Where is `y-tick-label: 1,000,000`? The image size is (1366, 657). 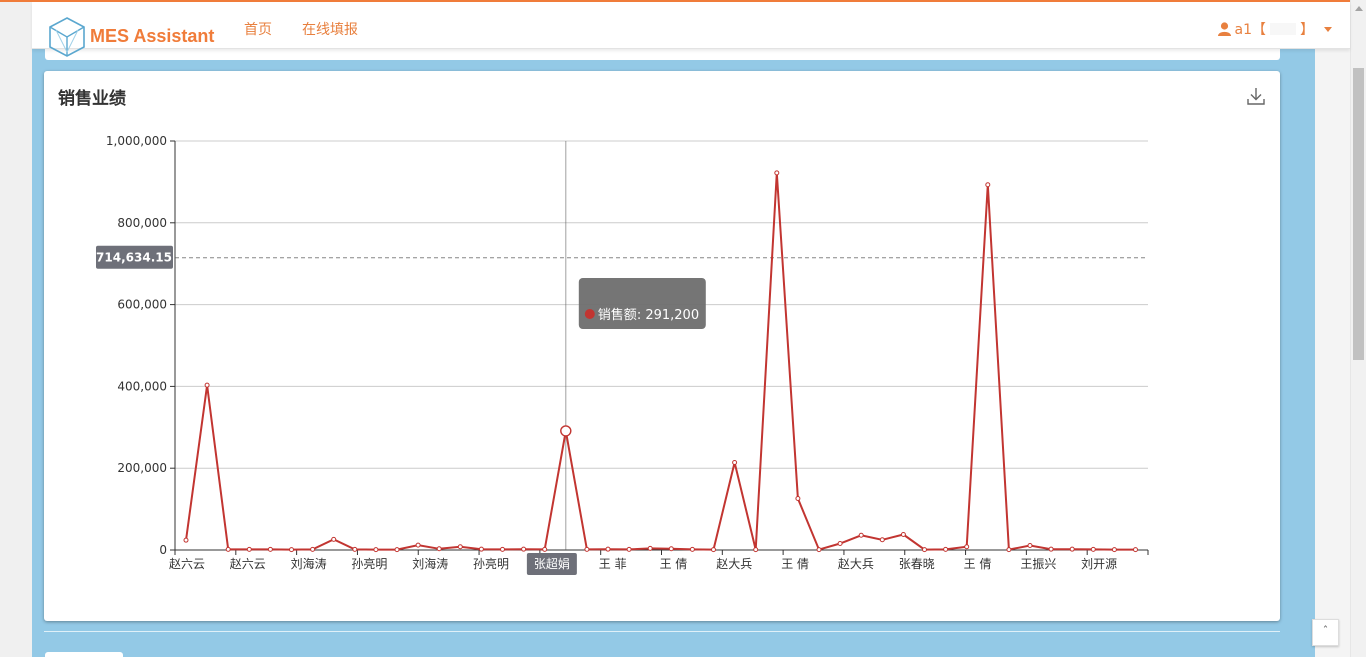 y-tick-label: 1,000,000 is located at coordinates (136, 141).